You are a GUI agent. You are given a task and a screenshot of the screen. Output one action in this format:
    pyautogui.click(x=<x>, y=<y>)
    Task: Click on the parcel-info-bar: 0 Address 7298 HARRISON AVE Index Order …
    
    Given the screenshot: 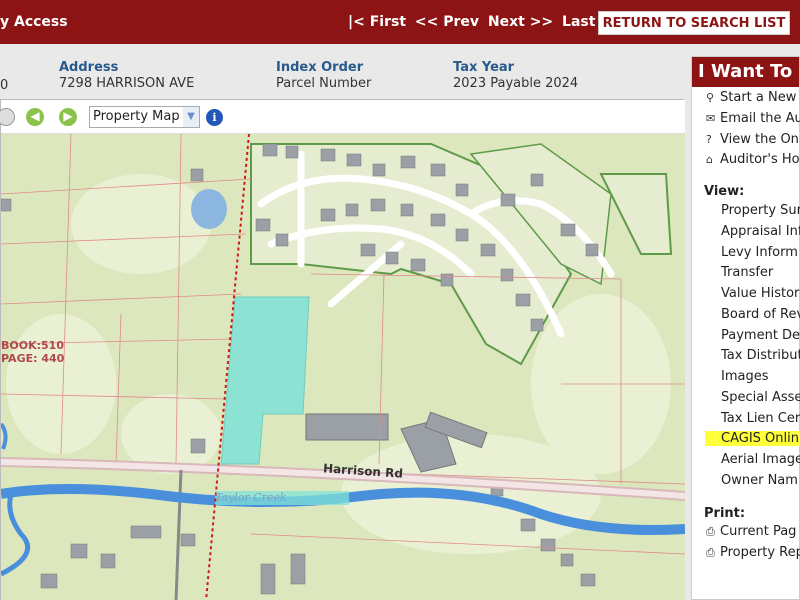 What is the action you would take?
    pyautogui.click(x=345, y=71)
    